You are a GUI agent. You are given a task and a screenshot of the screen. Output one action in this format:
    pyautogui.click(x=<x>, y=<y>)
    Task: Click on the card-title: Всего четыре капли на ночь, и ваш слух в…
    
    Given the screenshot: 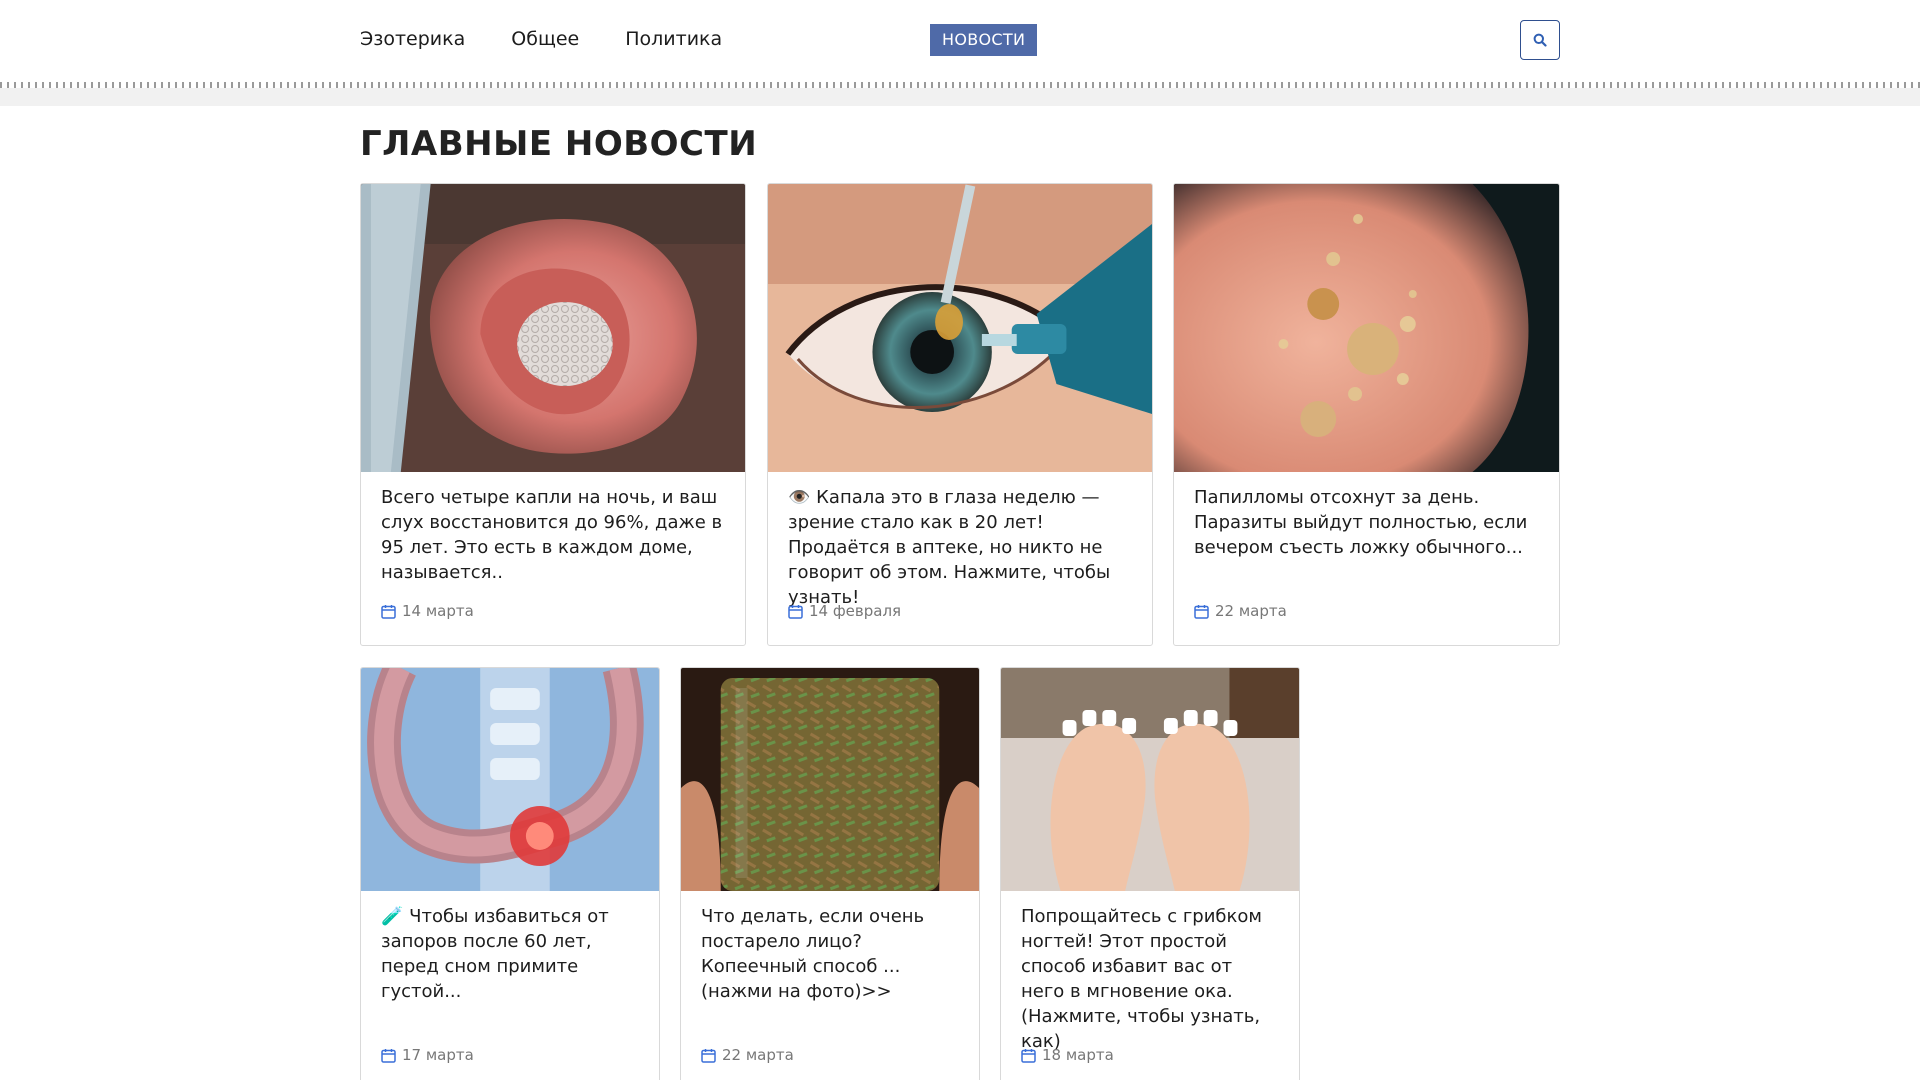 What is the action you would take?
    pyautogui.click(x=553, y=535)
    